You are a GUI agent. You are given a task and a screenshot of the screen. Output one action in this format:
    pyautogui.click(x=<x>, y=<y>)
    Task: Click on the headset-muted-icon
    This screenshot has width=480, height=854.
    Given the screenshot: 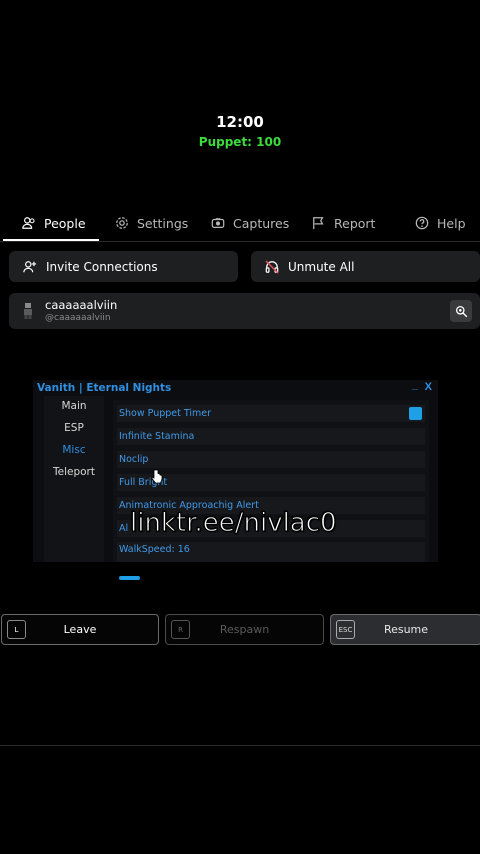 What is the action you would take?
    pyautogui.click(x=272, y=266)
    